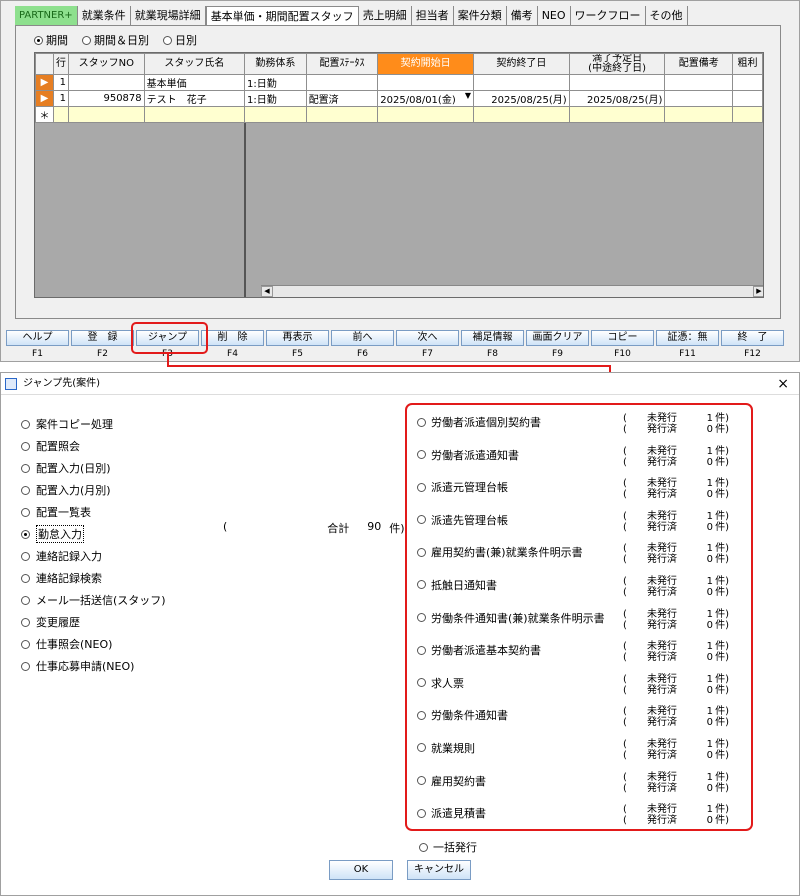 This screenshot has width=800, height=896. Describe the element at coordinates (46, 16) in the screenshot. I see `tab-partner: PARTNER+` at that location.